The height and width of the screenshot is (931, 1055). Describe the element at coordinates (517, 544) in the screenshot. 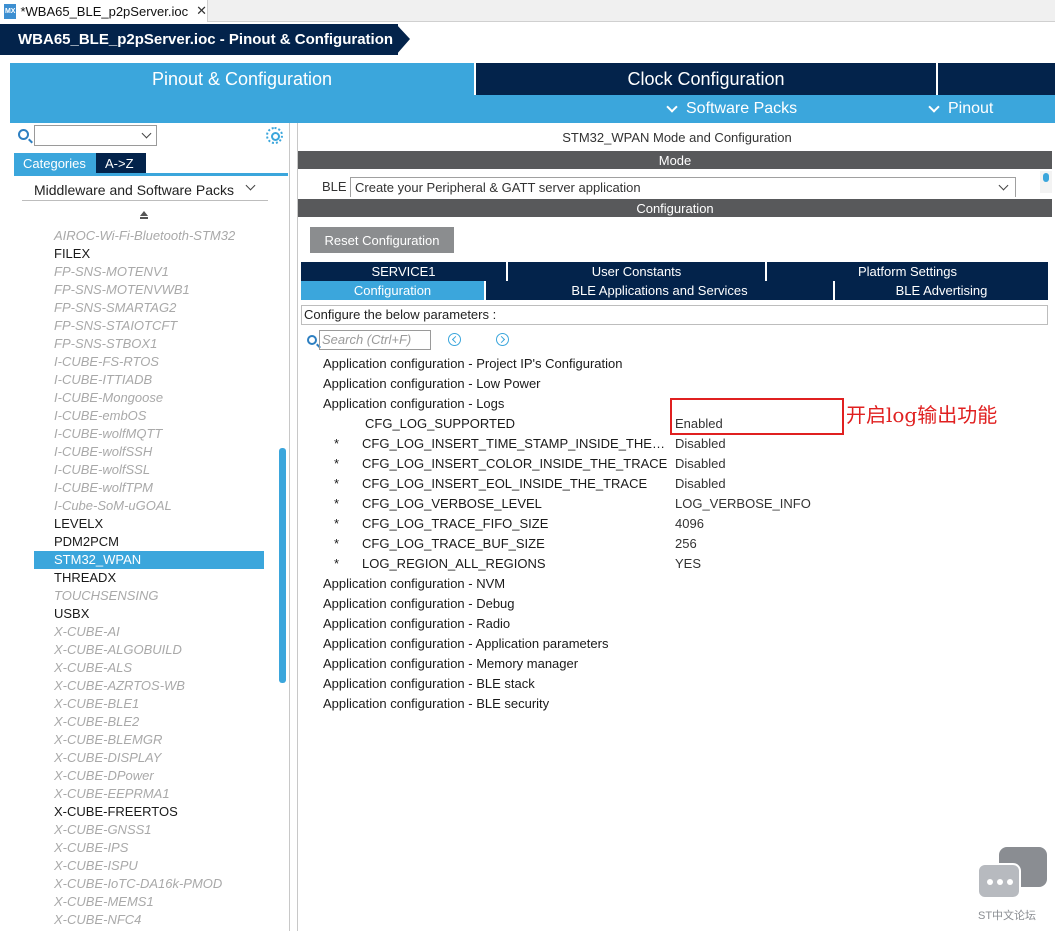

I see `parameter-name: CFG_LOG_TRACE_BUF_SIZE` at that location.